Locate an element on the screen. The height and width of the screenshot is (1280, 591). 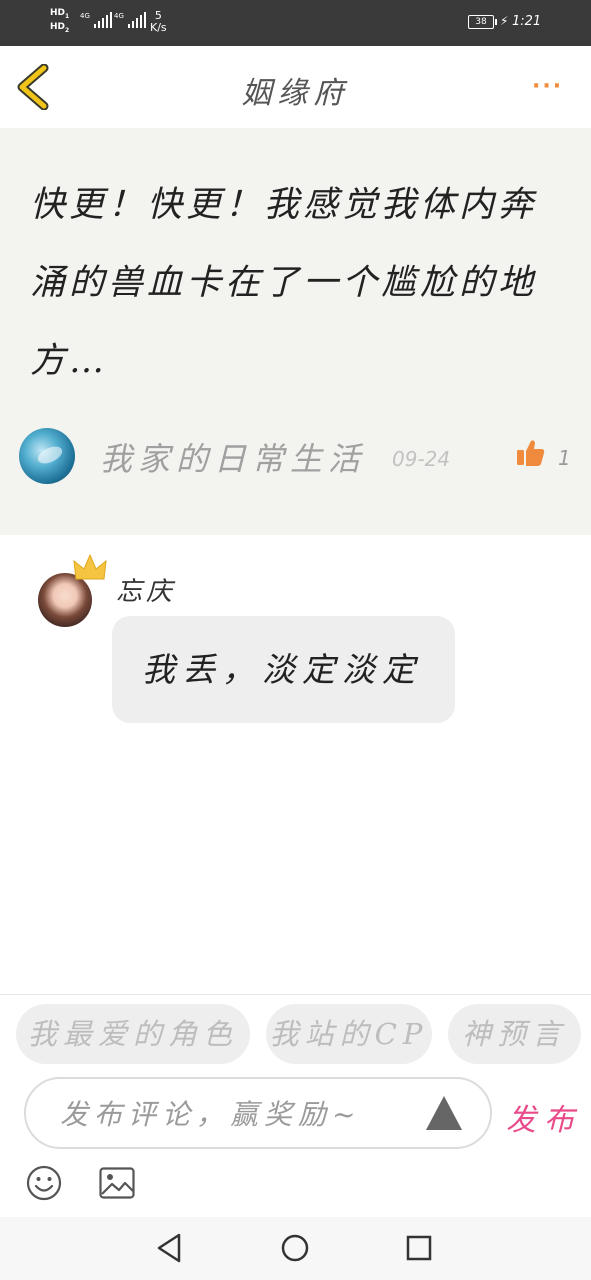
emoji-button is located at coordinates (44, 1183).